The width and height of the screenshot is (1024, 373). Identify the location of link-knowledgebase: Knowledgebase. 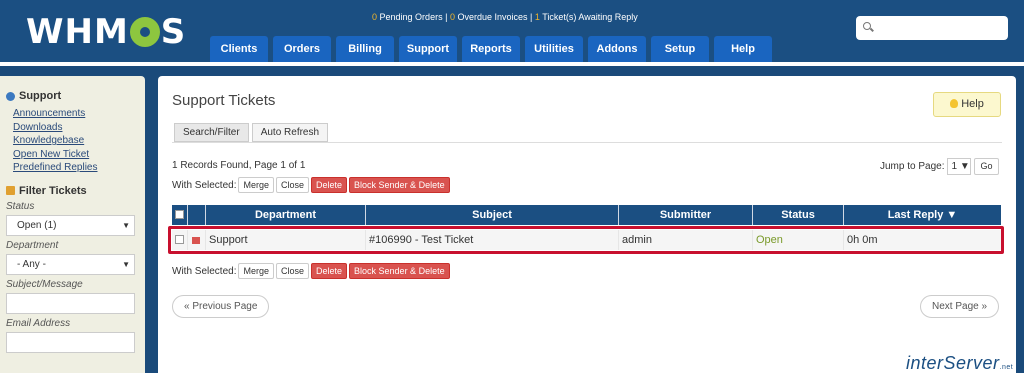
(76, 141).